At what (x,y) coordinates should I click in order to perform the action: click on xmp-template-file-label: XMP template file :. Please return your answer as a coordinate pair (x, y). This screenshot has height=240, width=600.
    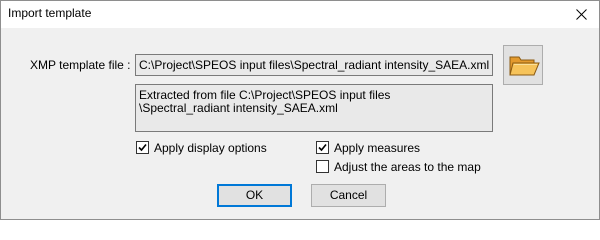
    Looking at the image, I should click on (80, 65).